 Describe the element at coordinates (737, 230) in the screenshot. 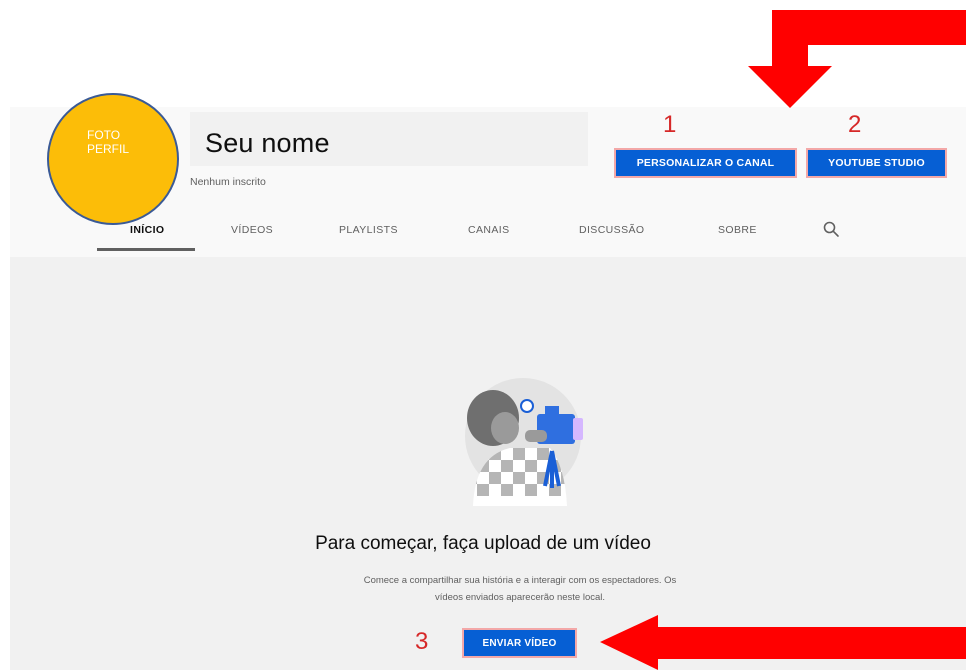

I see `tab-sobre: SOBRE` at that location.